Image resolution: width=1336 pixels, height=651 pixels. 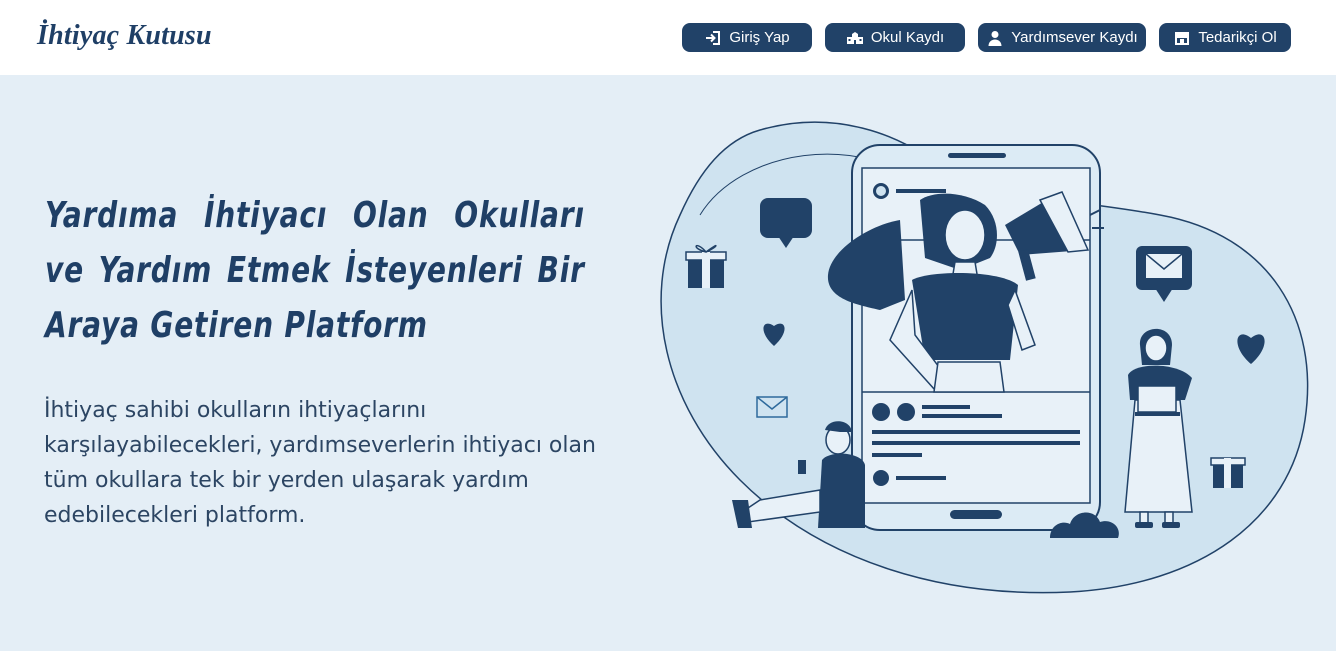 What do you see at coordinates (995, 38) in the screenshot?
I see `user-icon` at bounding box center [995, 38].